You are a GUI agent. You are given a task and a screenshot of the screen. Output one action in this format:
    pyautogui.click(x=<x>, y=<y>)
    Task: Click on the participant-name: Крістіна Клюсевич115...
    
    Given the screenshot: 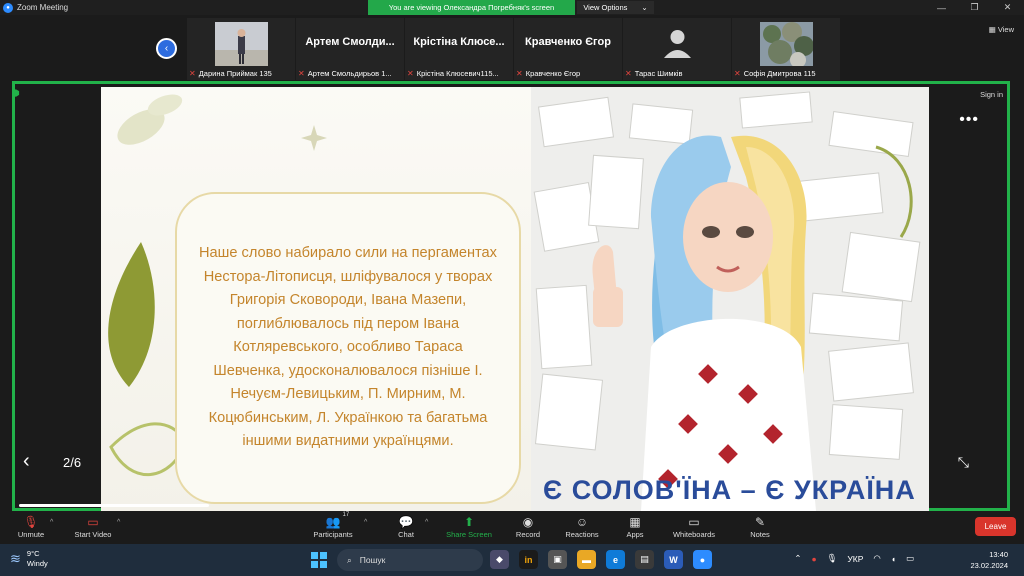 What is the action you would take?
    pyautogui.click(x=457, y=73)
    